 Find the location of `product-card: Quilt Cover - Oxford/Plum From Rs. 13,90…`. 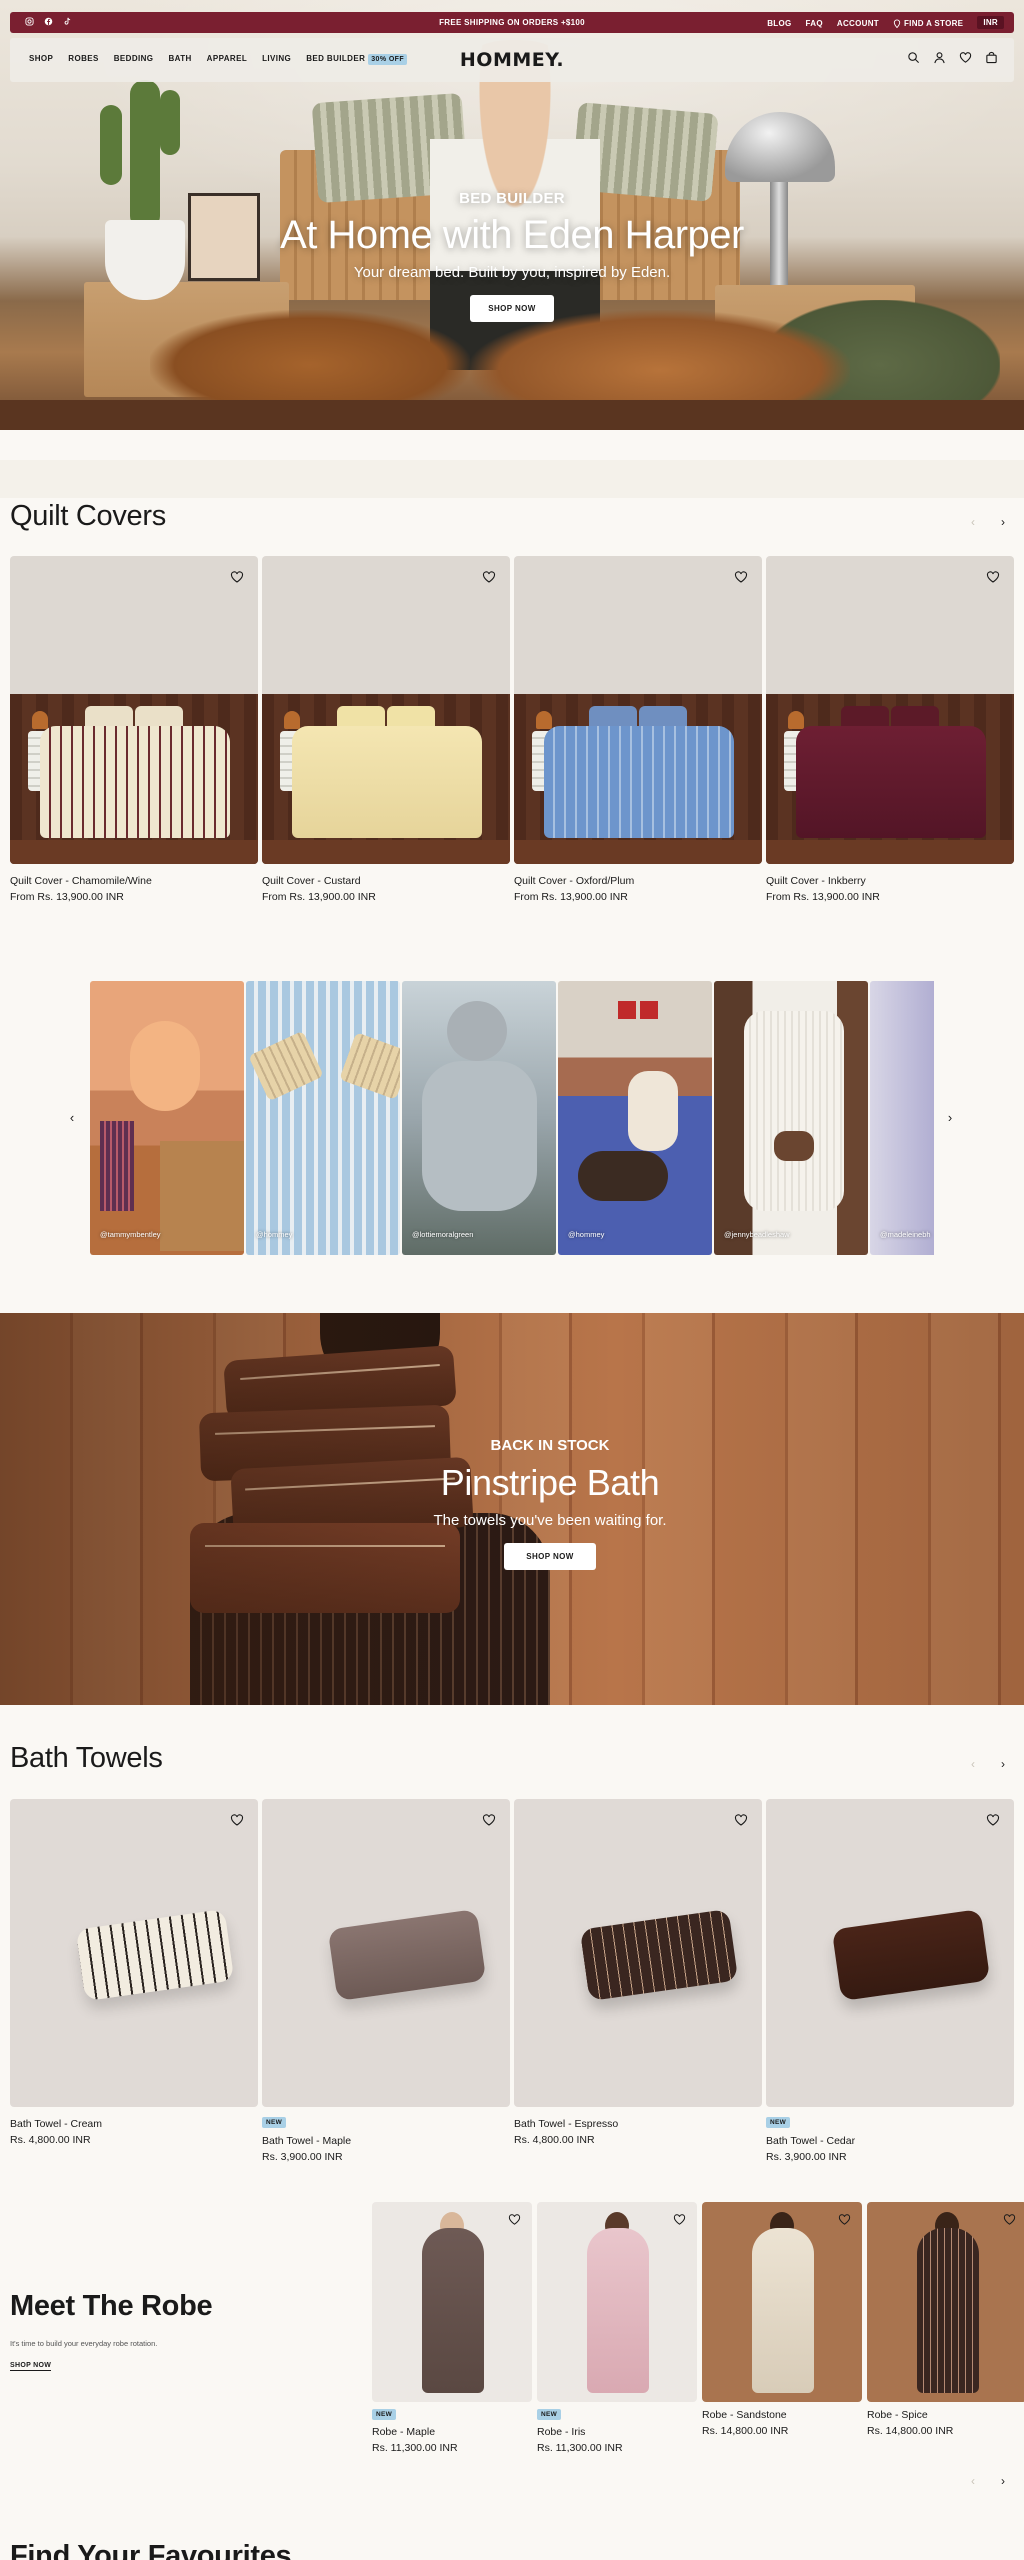

product-card: Quilt Cover - Oxford/Plum From Rs. 13,90… is located at coordinates (638, 729).